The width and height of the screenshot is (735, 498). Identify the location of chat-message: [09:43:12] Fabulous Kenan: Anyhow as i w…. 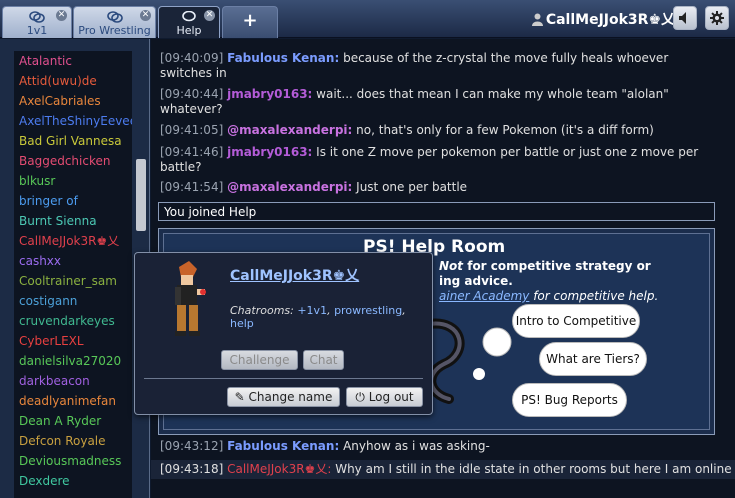
(440, 446).